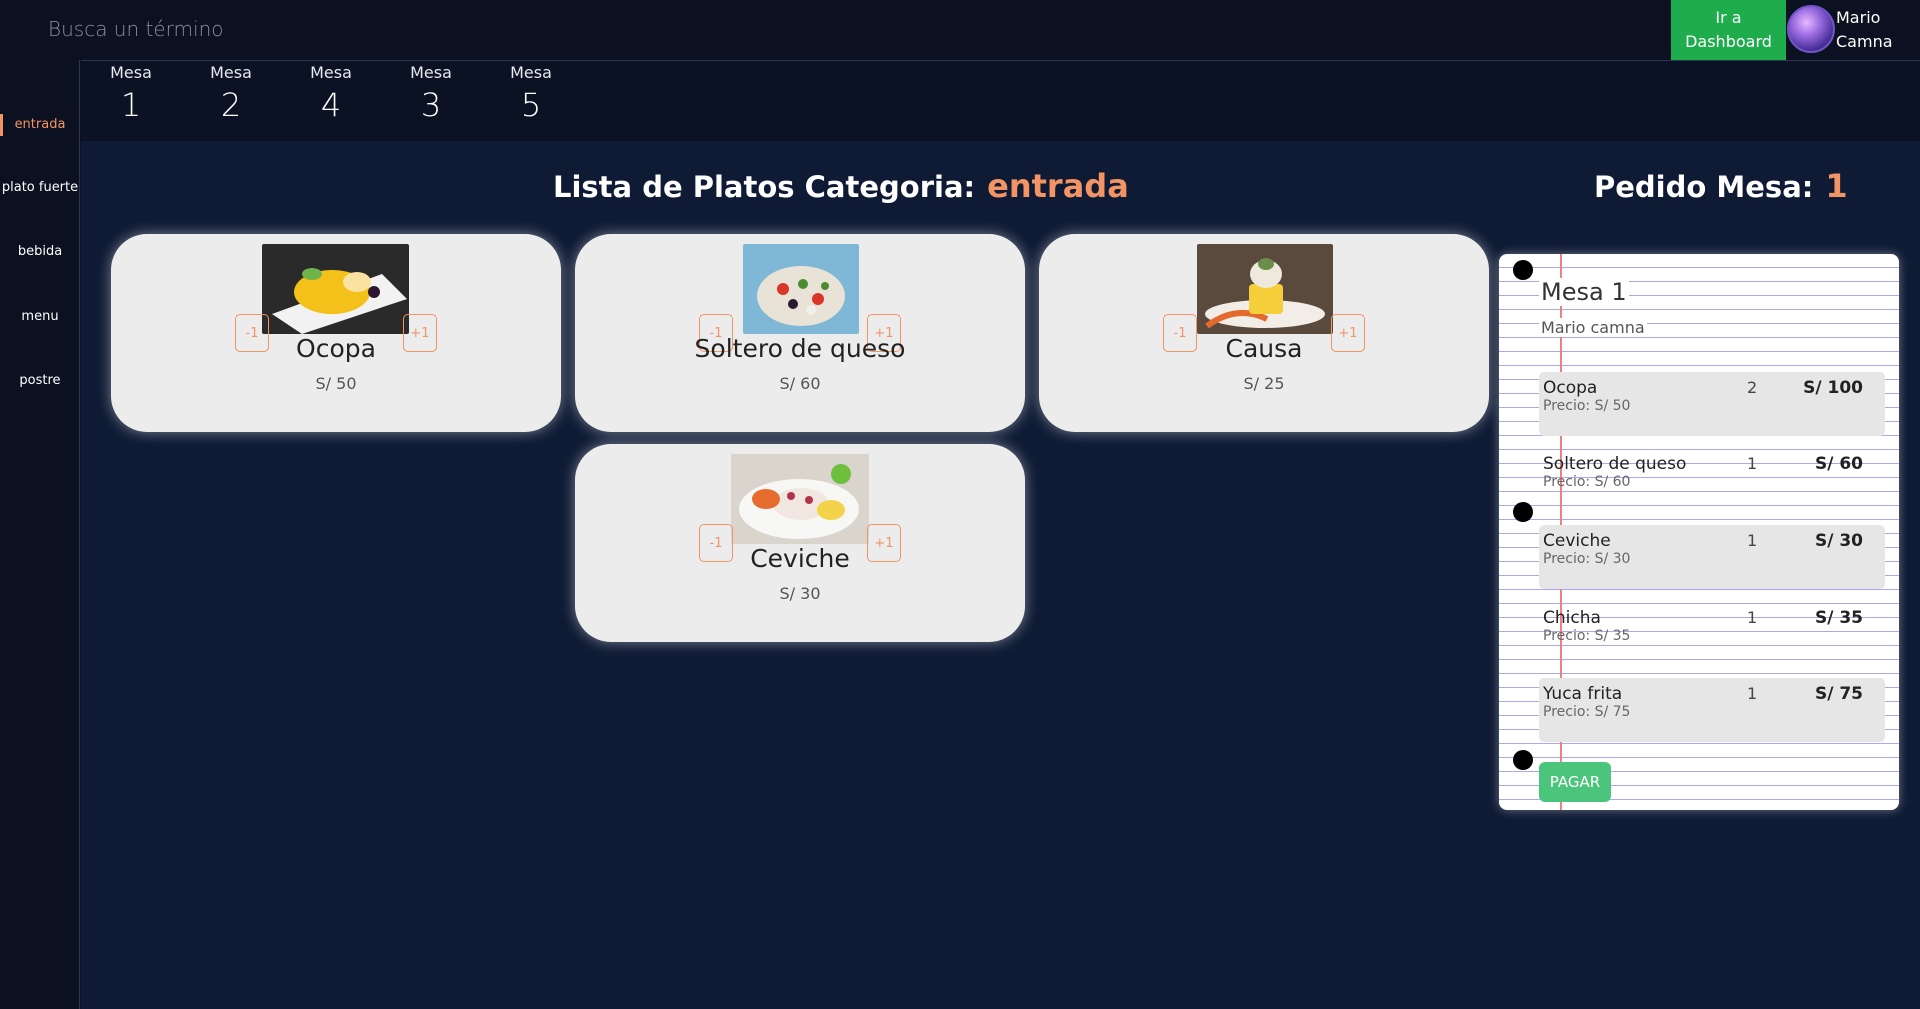  Describe the element at coordinates (1704, 187) in the screenshot. I see `order-title-text: Pedido Mesa:` at that location.